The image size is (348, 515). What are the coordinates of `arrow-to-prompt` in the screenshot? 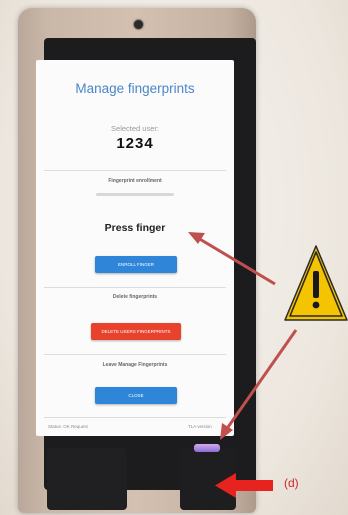 It's located at (232, 259).